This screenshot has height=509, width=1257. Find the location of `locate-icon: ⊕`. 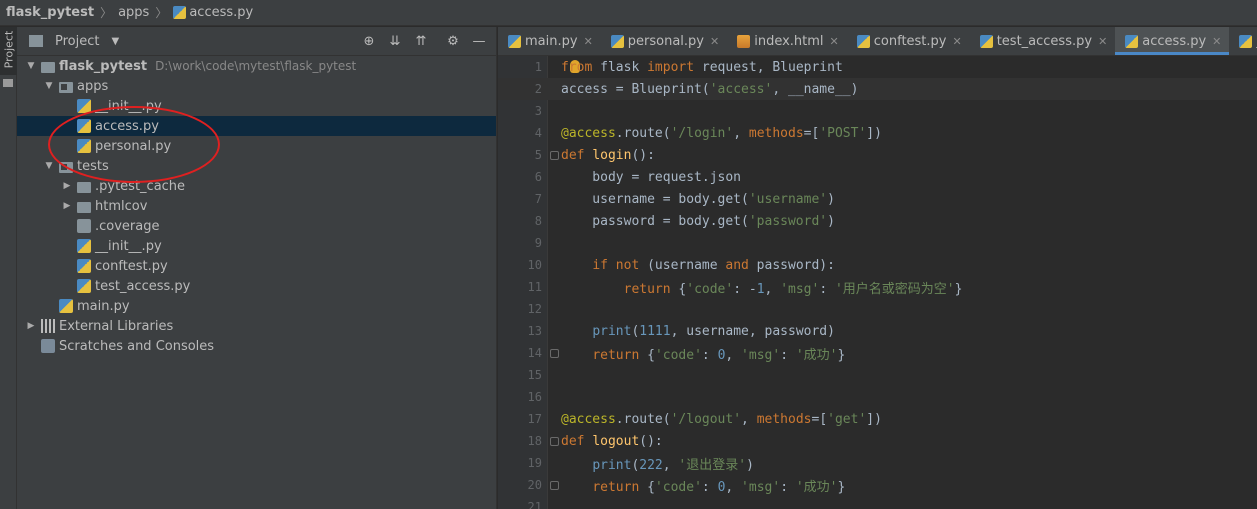

locate-icon: ⊕ is located at coordinates (369, 41).